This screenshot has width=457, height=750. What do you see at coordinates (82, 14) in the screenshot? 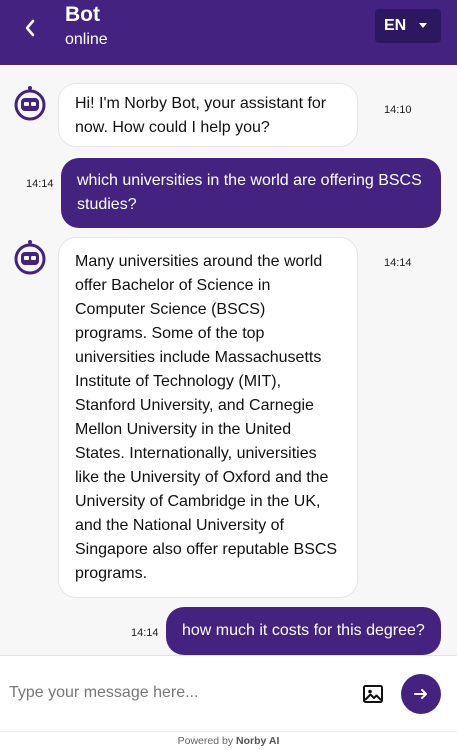
I see `bot-name: Bot` at bounding box center [82, 14].